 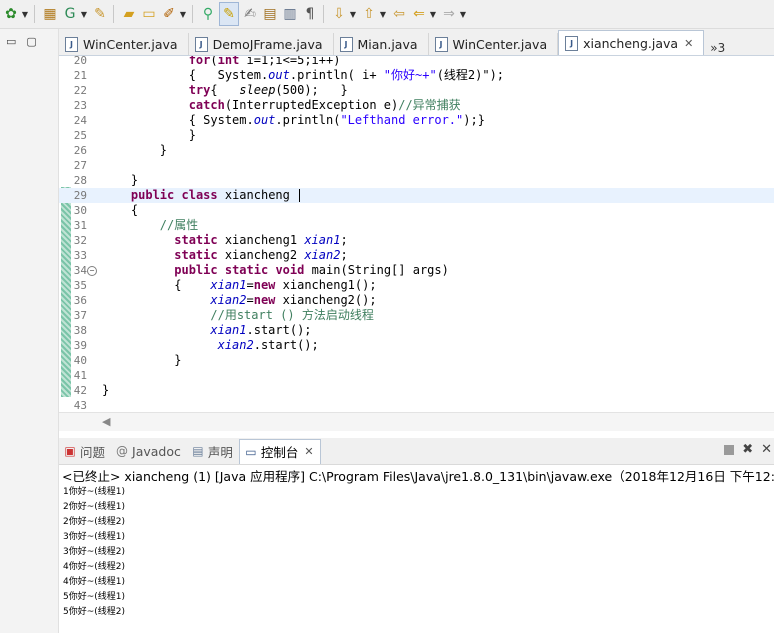 What do you see at coordinates (251, 451) in the screenshot?
I see `console-icon: ▭` at bounding box center [251, 451].